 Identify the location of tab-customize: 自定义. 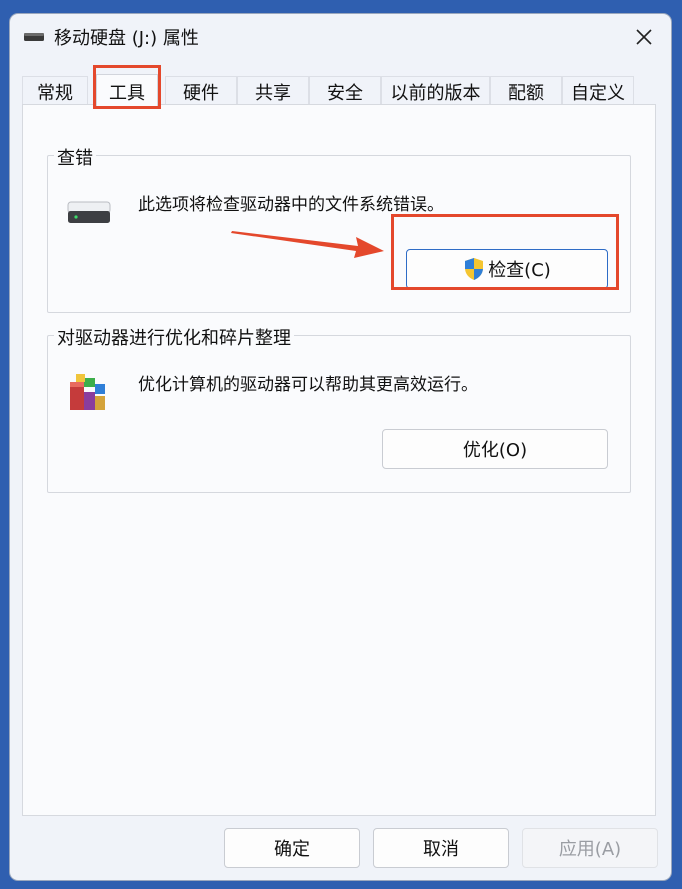
(598, 91).